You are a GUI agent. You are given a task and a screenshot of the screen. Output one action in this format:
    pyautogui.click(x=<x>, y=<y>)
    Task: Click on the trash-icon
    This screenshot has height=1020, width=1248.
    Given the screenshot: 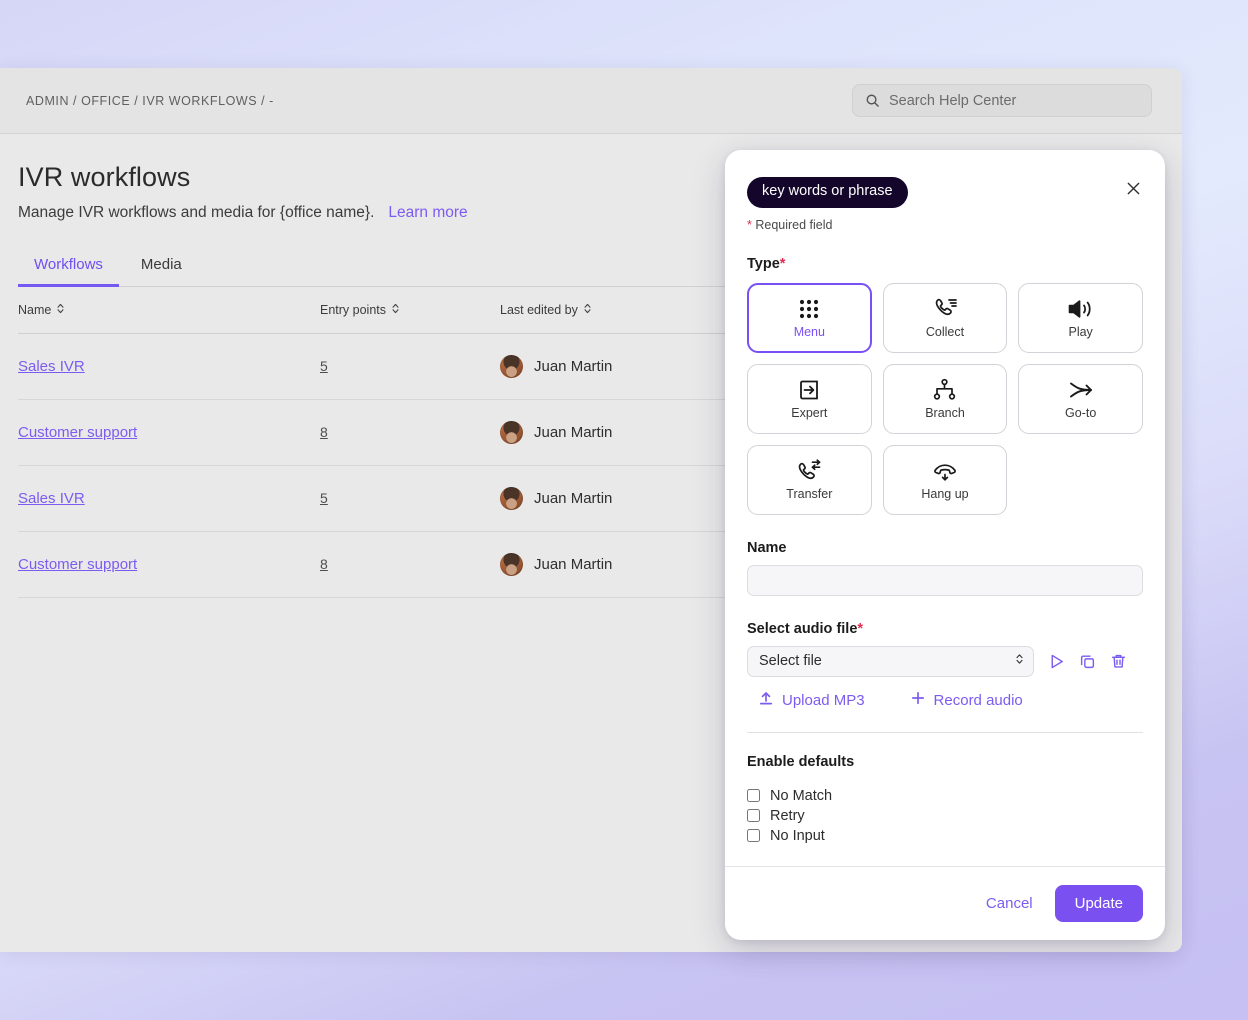 What is the action you would take?
    pyautogui.click(x=1118, y=661)
    